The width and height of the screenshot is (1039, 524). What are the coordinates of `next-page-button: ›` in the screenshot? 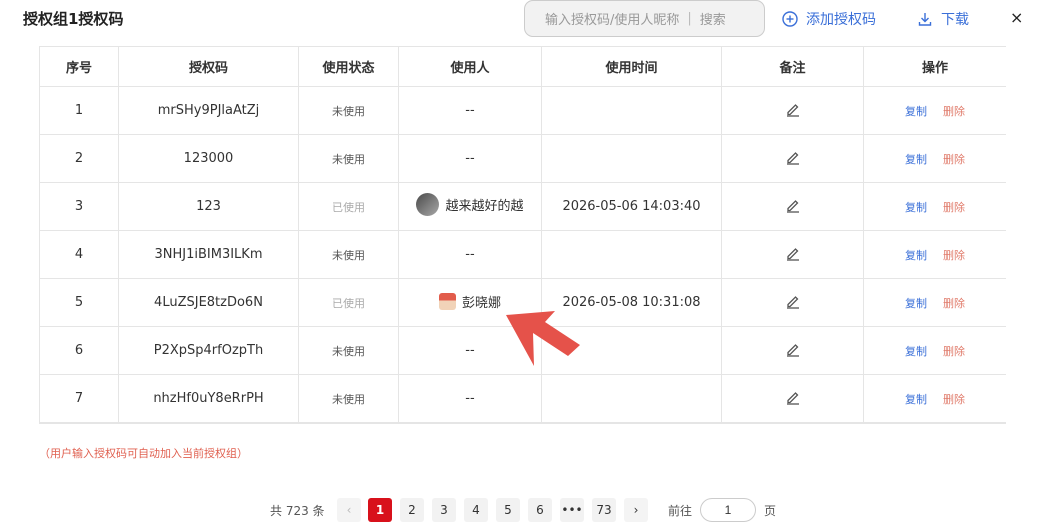 It's located at (636, 510).